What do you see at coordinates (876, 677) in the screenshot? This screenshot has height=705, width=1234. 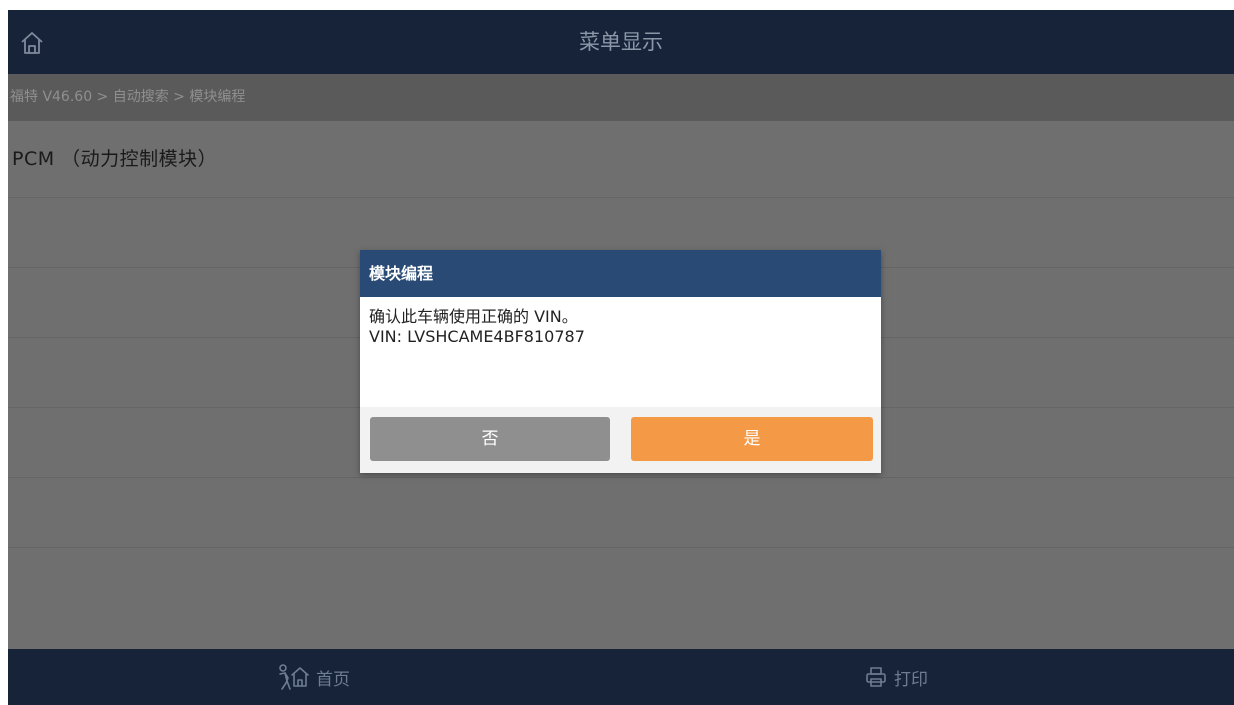 I see `printer-icon` at bounding box center [876, 677].